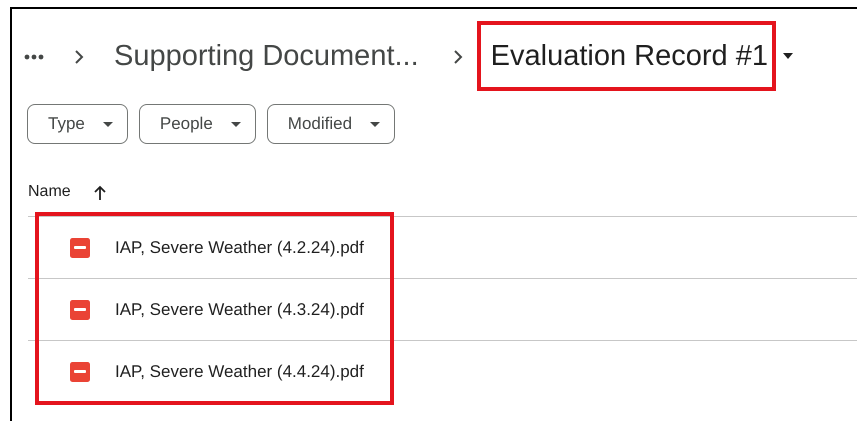 The image size is (857, 421). I want to click on column-header: Name, so click(49, 192).